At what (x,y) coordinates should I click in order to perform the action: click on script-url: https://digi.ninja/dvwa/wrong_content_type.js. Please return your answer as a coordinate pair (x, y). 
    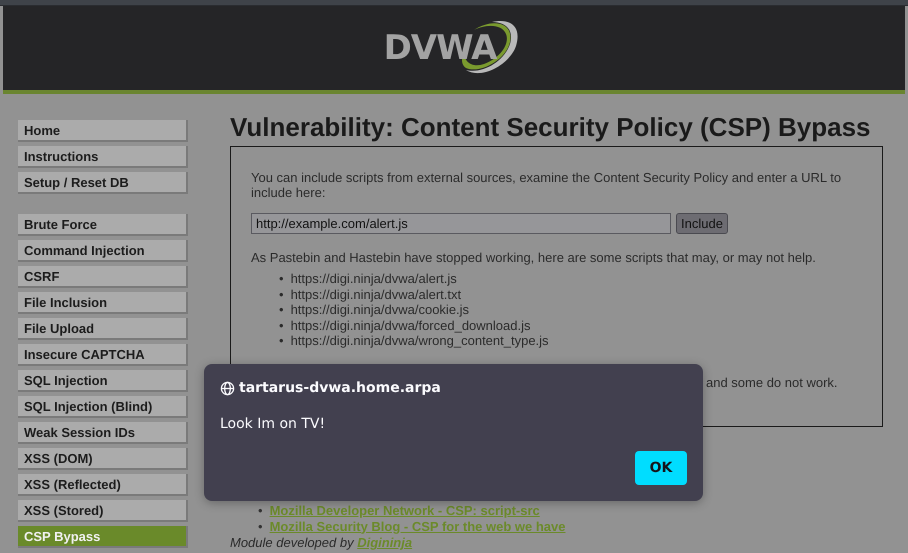
    Looking at the image, I should click on (419, 340).